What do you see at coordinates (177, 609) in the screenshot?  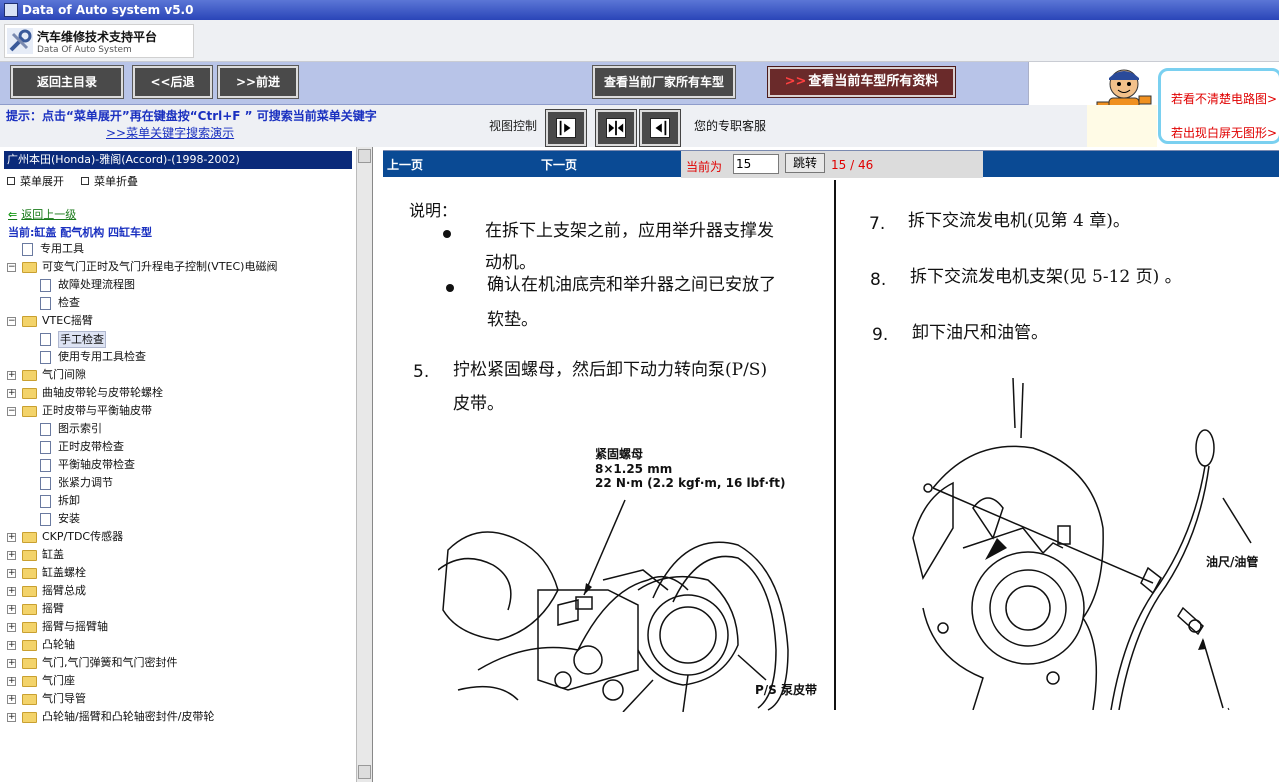 I see `tree-folder: + 摇臂` at bounding box center [177, 609].